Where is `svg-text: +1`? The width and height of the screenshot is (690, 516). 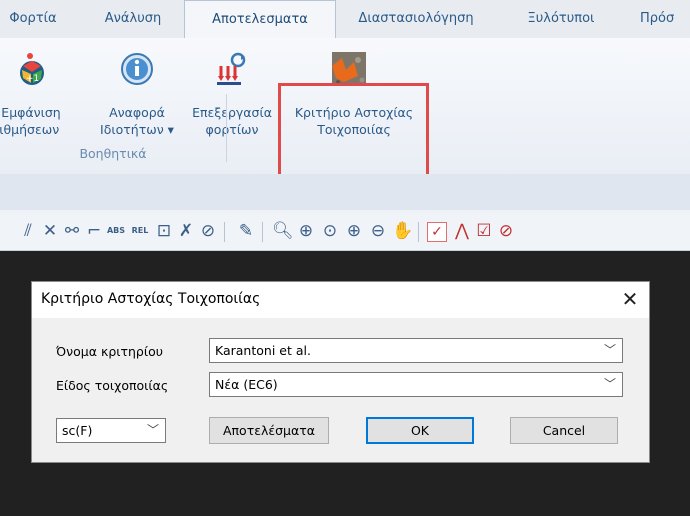
svg-text: +1 is located at coordinates (32, 79).